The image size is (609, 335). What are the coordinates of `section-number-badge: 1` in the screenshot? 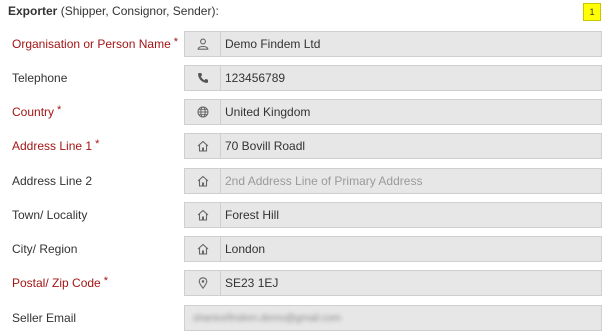 It's located at (592, 12).